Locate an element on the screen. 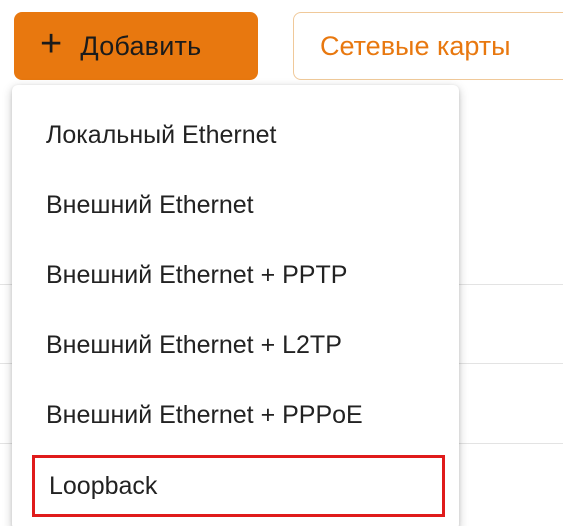 This screenshot has width=563, height=526. menu-item-external-ethernet-pptp: Внешний Ethernet + PPTP is located at coordinates (235, 275).